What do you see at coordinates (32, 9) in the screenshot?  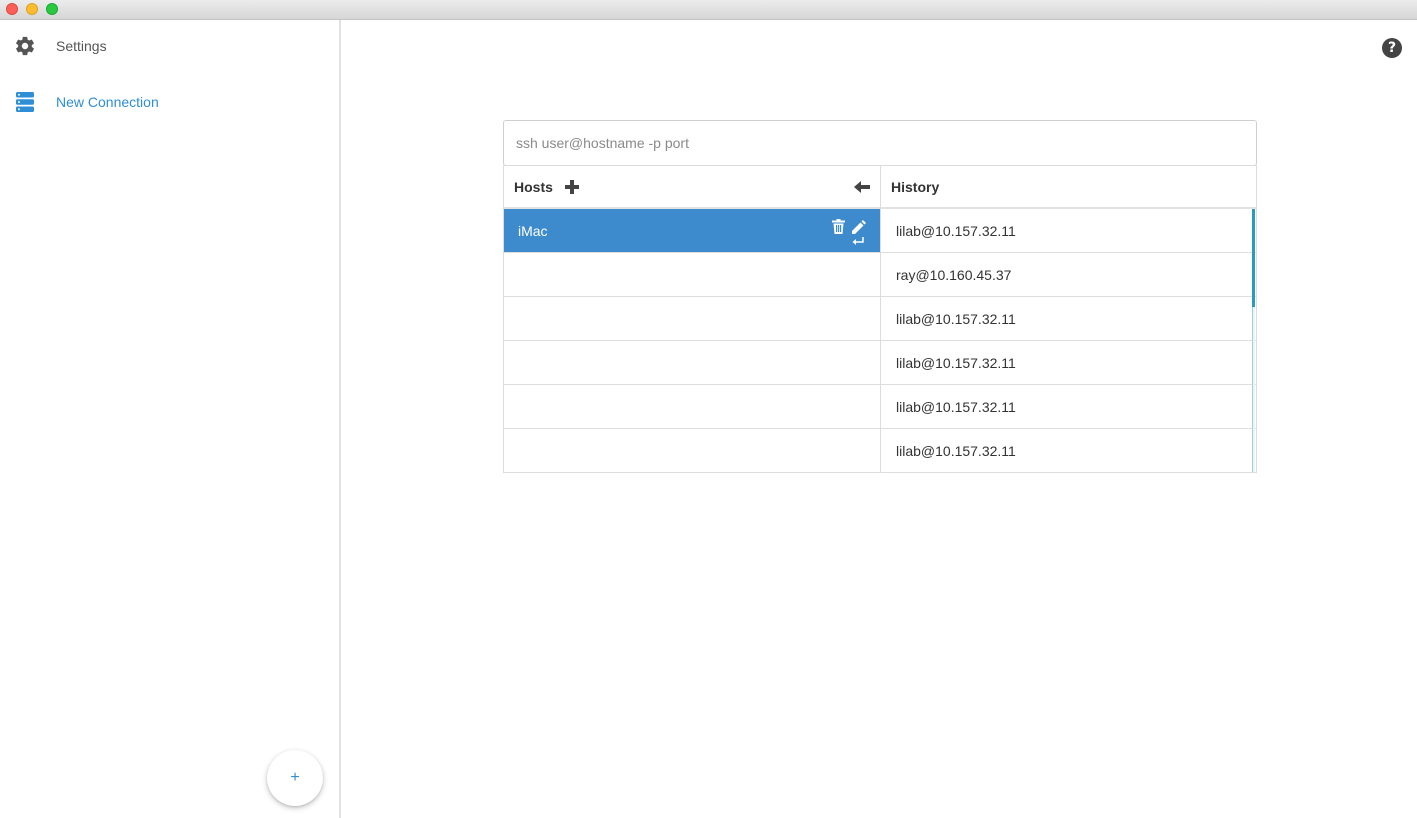 I see `window-minimize-button` at bounding box center [32, 9].